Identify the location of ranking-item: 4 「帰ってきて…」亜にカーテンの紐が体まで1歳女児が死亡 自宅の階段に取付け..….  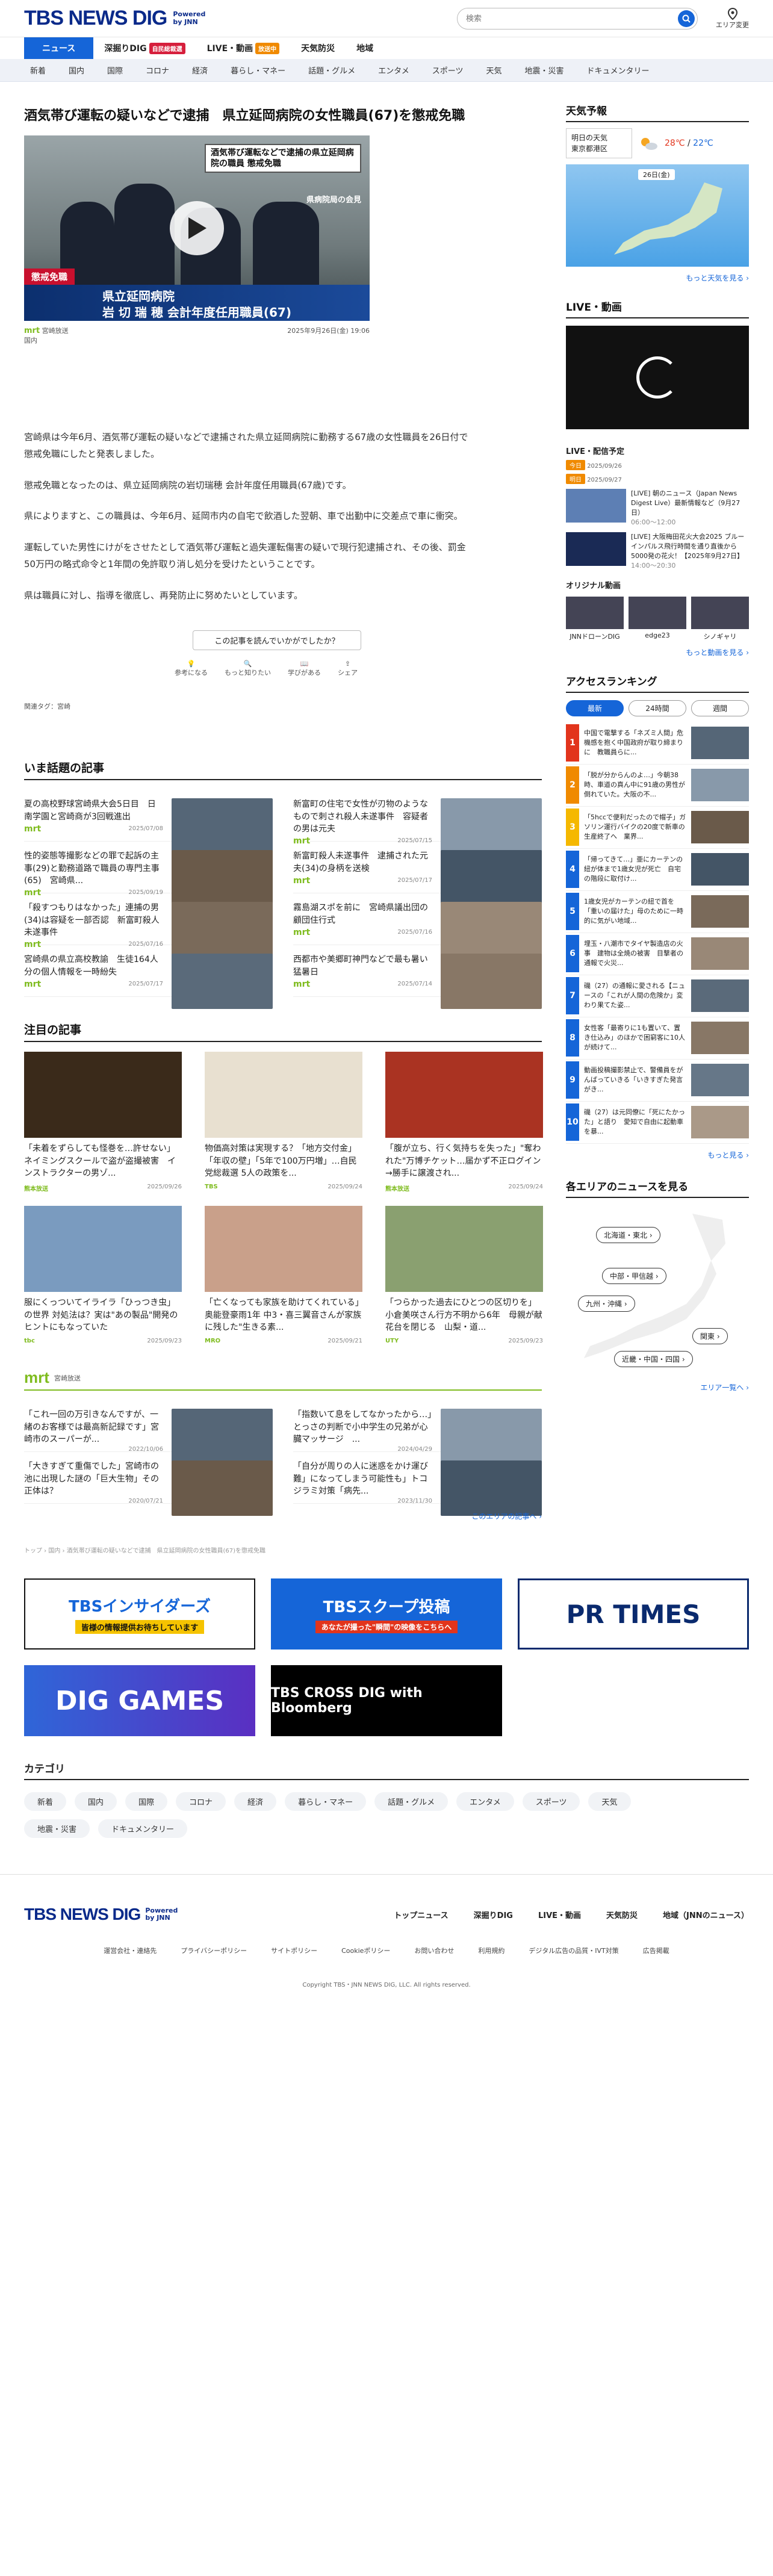
(657, 870).